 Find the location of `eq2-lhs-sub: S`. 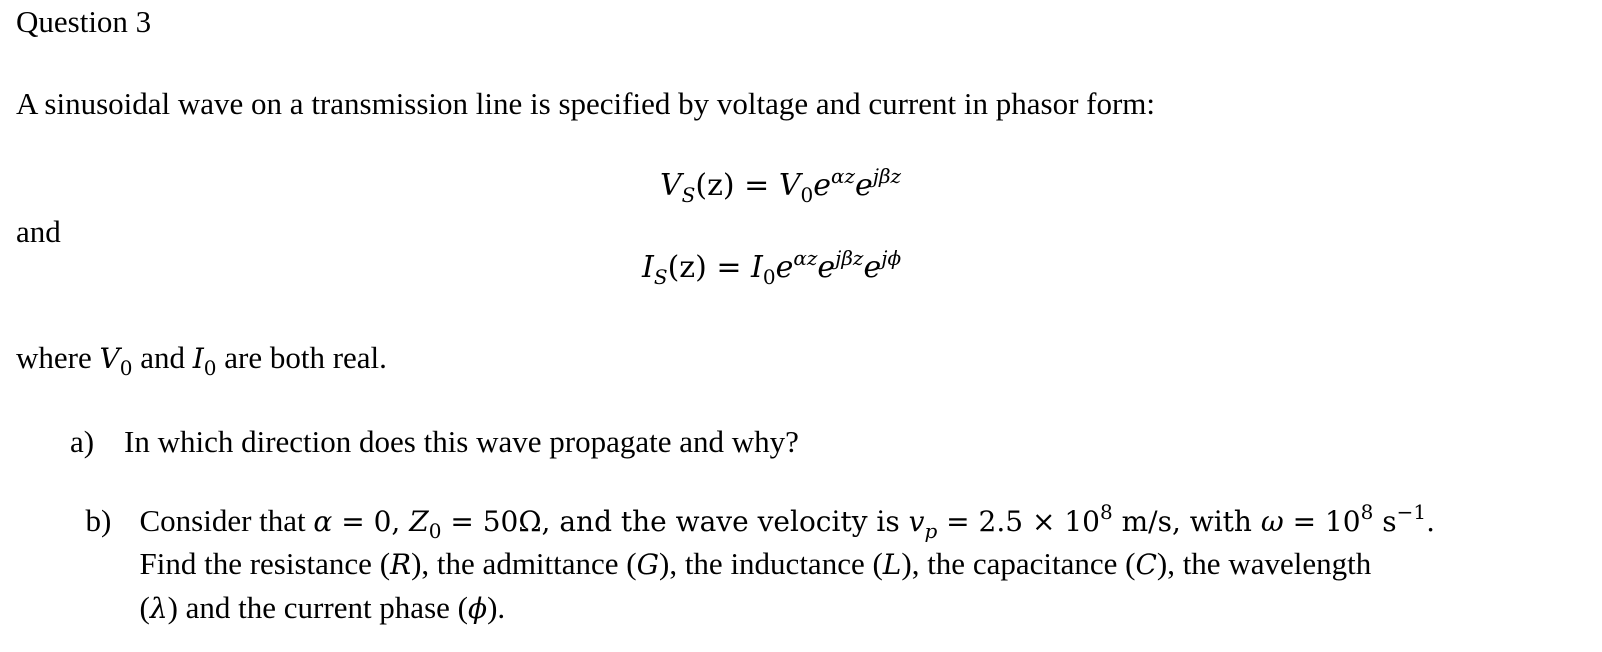

eq2-lhs-sub: S is located at coordinates (660, 277).